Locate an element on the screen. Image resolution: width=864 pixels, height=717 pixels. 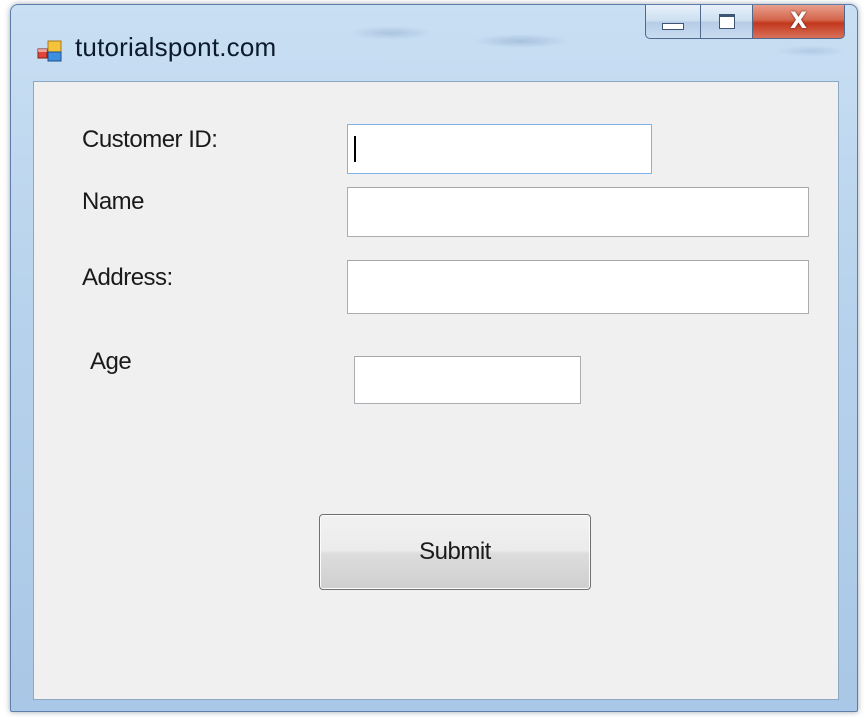
caption-buttons: X is located at coordinates (745, 22).